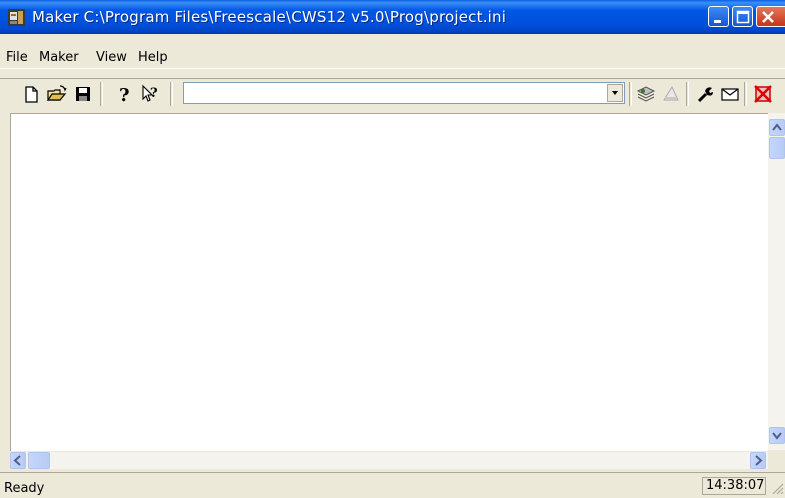 The image size is (785, 498). What do you see at coordinates (111, 57) in the screenshot?
I see `menu-view: View` at bounding box center [111, 57].